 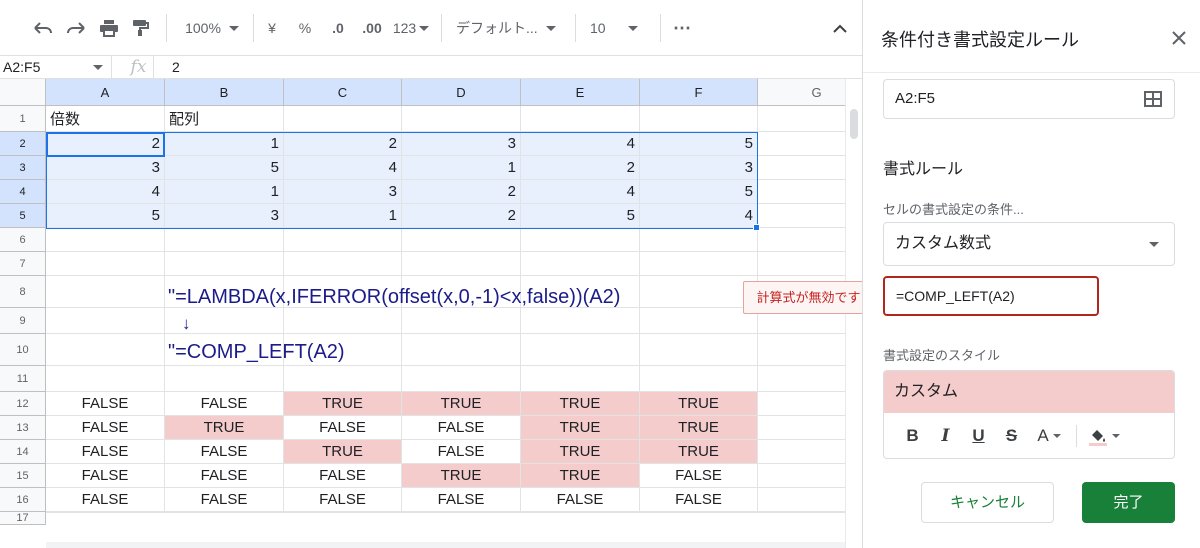 I want to click on column-header-f: F, so click(x=699, y=92).